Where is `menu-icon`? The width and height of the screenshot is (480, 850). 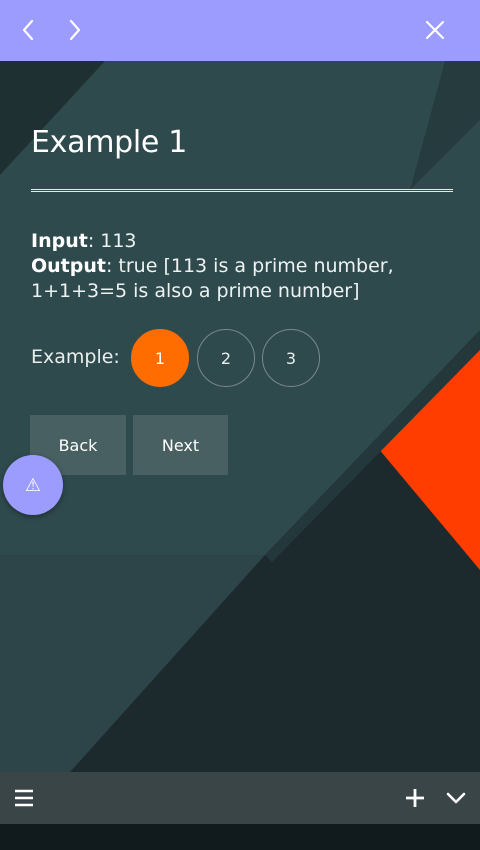 menu-icon is located at coordinates (24, 798).